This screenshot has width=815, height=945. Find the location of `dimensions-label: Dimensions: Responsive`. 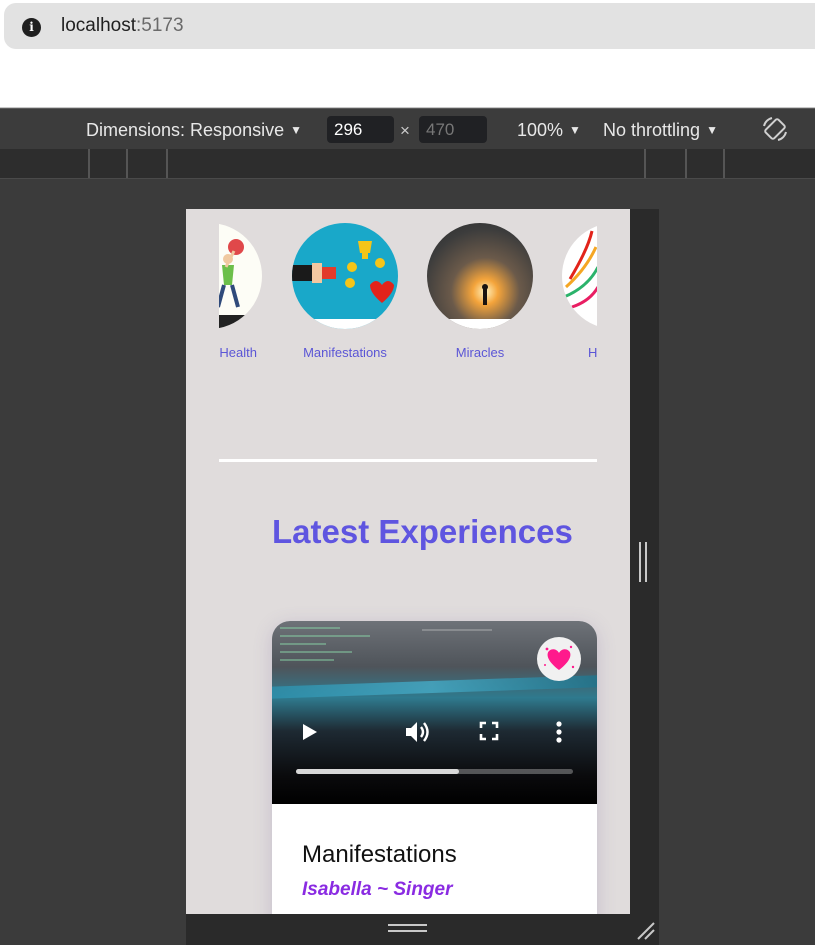

dimensions-label: Dimensions: Responsive is located at coordinates (185, 130).